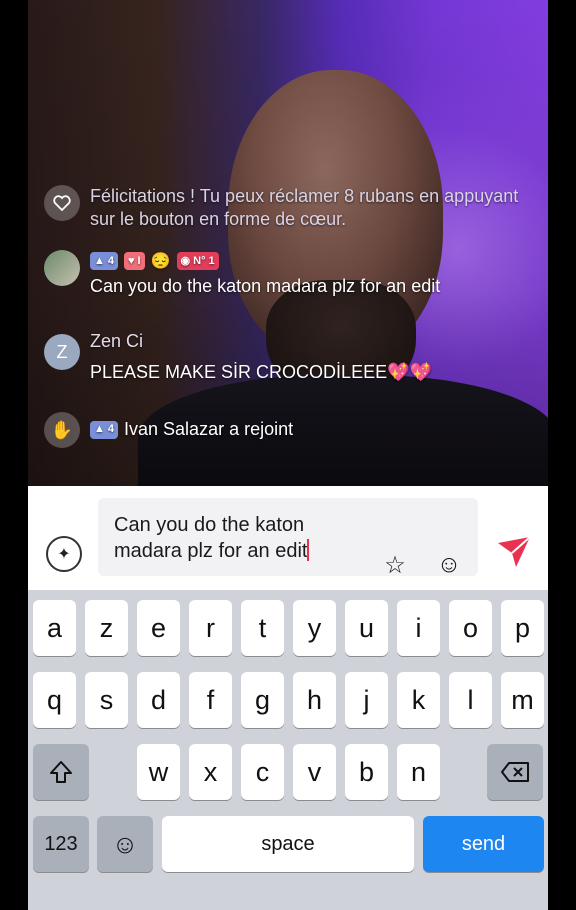 Image resolution: width=576 pixels, height=910 pixels. I want to click on emoji-badge: 😔, so click(160, 261).